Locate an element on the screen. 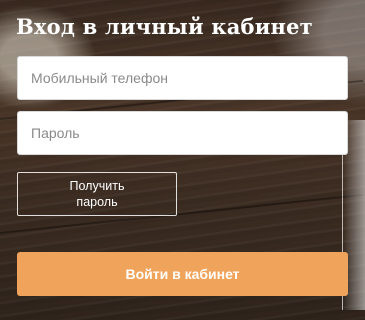 This screenshot has width=365, height=320. get-password-button: Получить пароль is located at coordinates (97, 194).